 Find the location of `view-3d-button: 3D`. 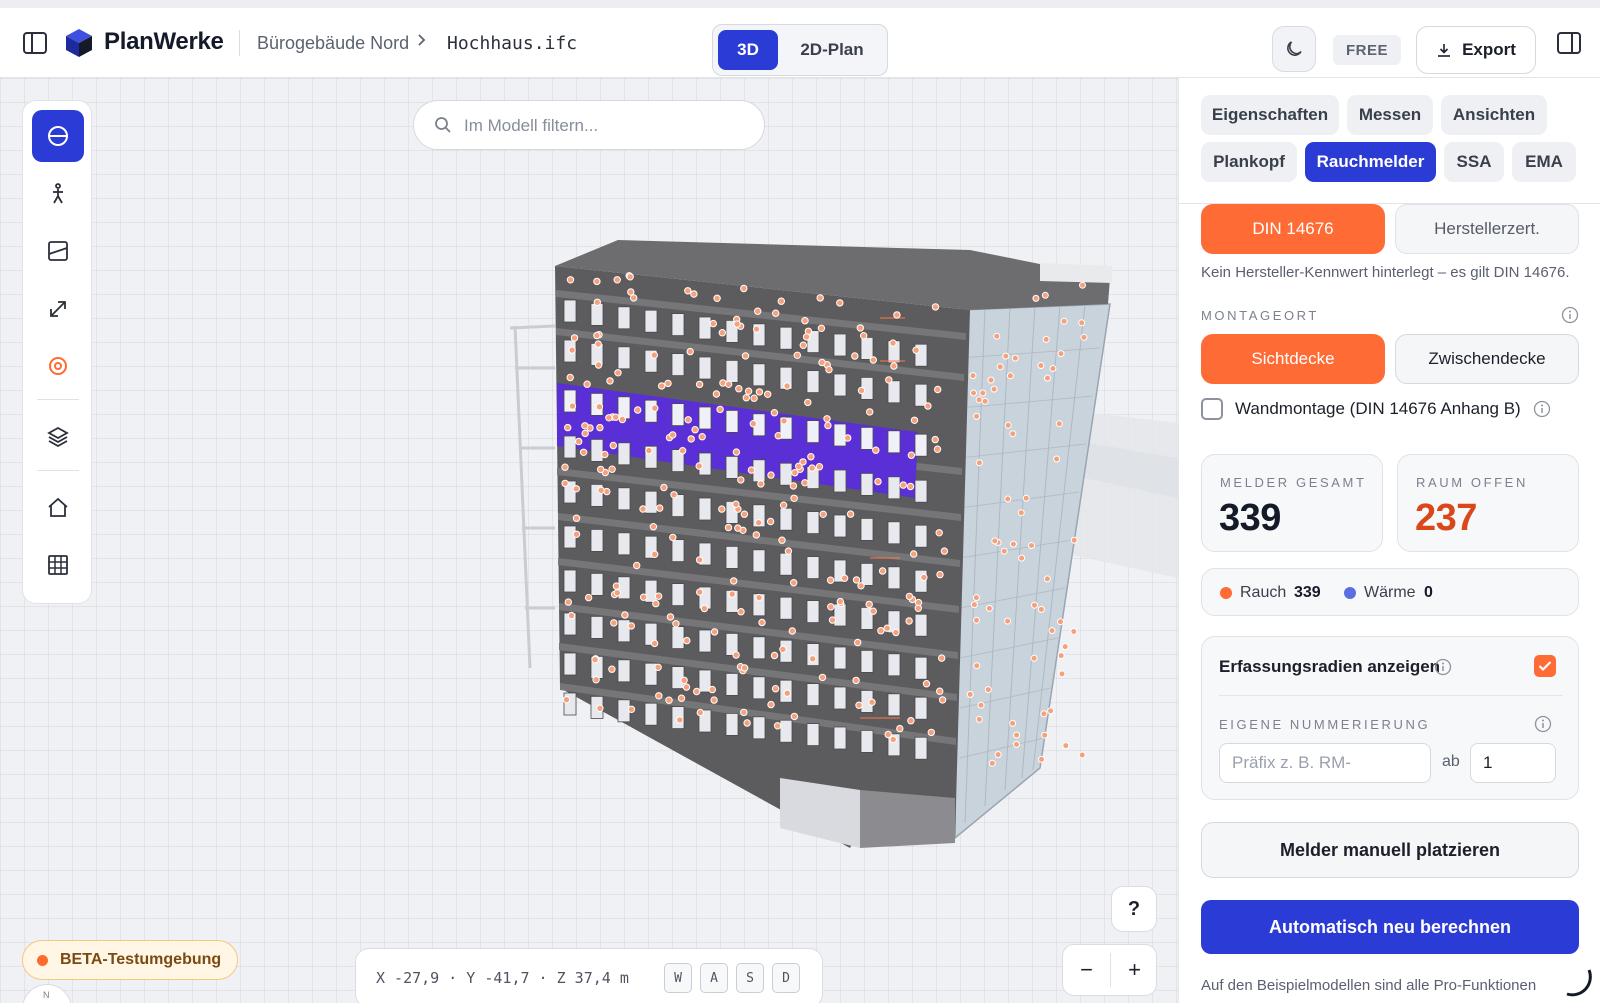

view-3d-button: 3D is located at coordinates (748, 50).